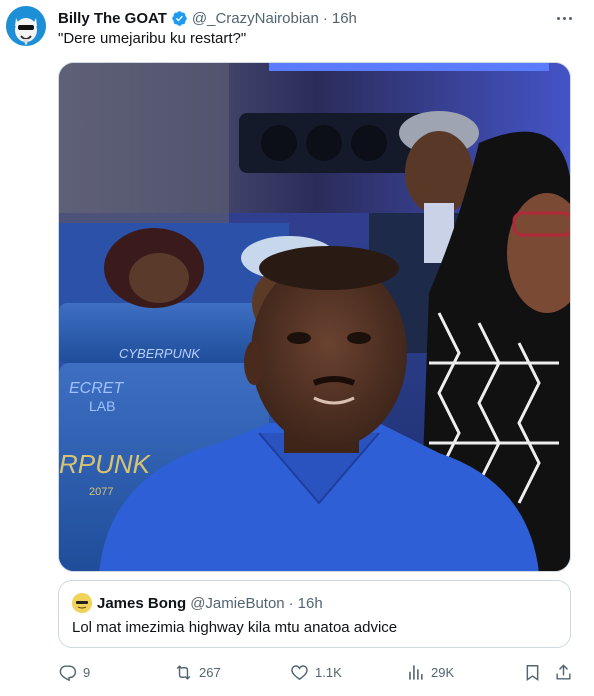  I want to click on reply-count: 9, so click(87, 672).